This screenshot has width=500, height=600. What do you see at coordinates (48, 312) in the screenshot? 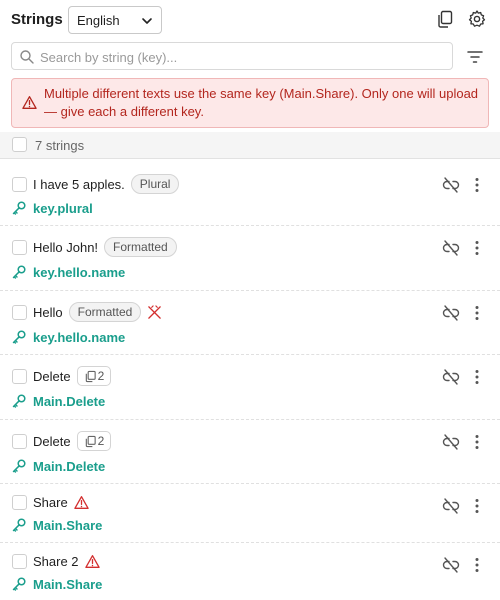
I see `string-text: Hello` at bounding box center [48, 312].